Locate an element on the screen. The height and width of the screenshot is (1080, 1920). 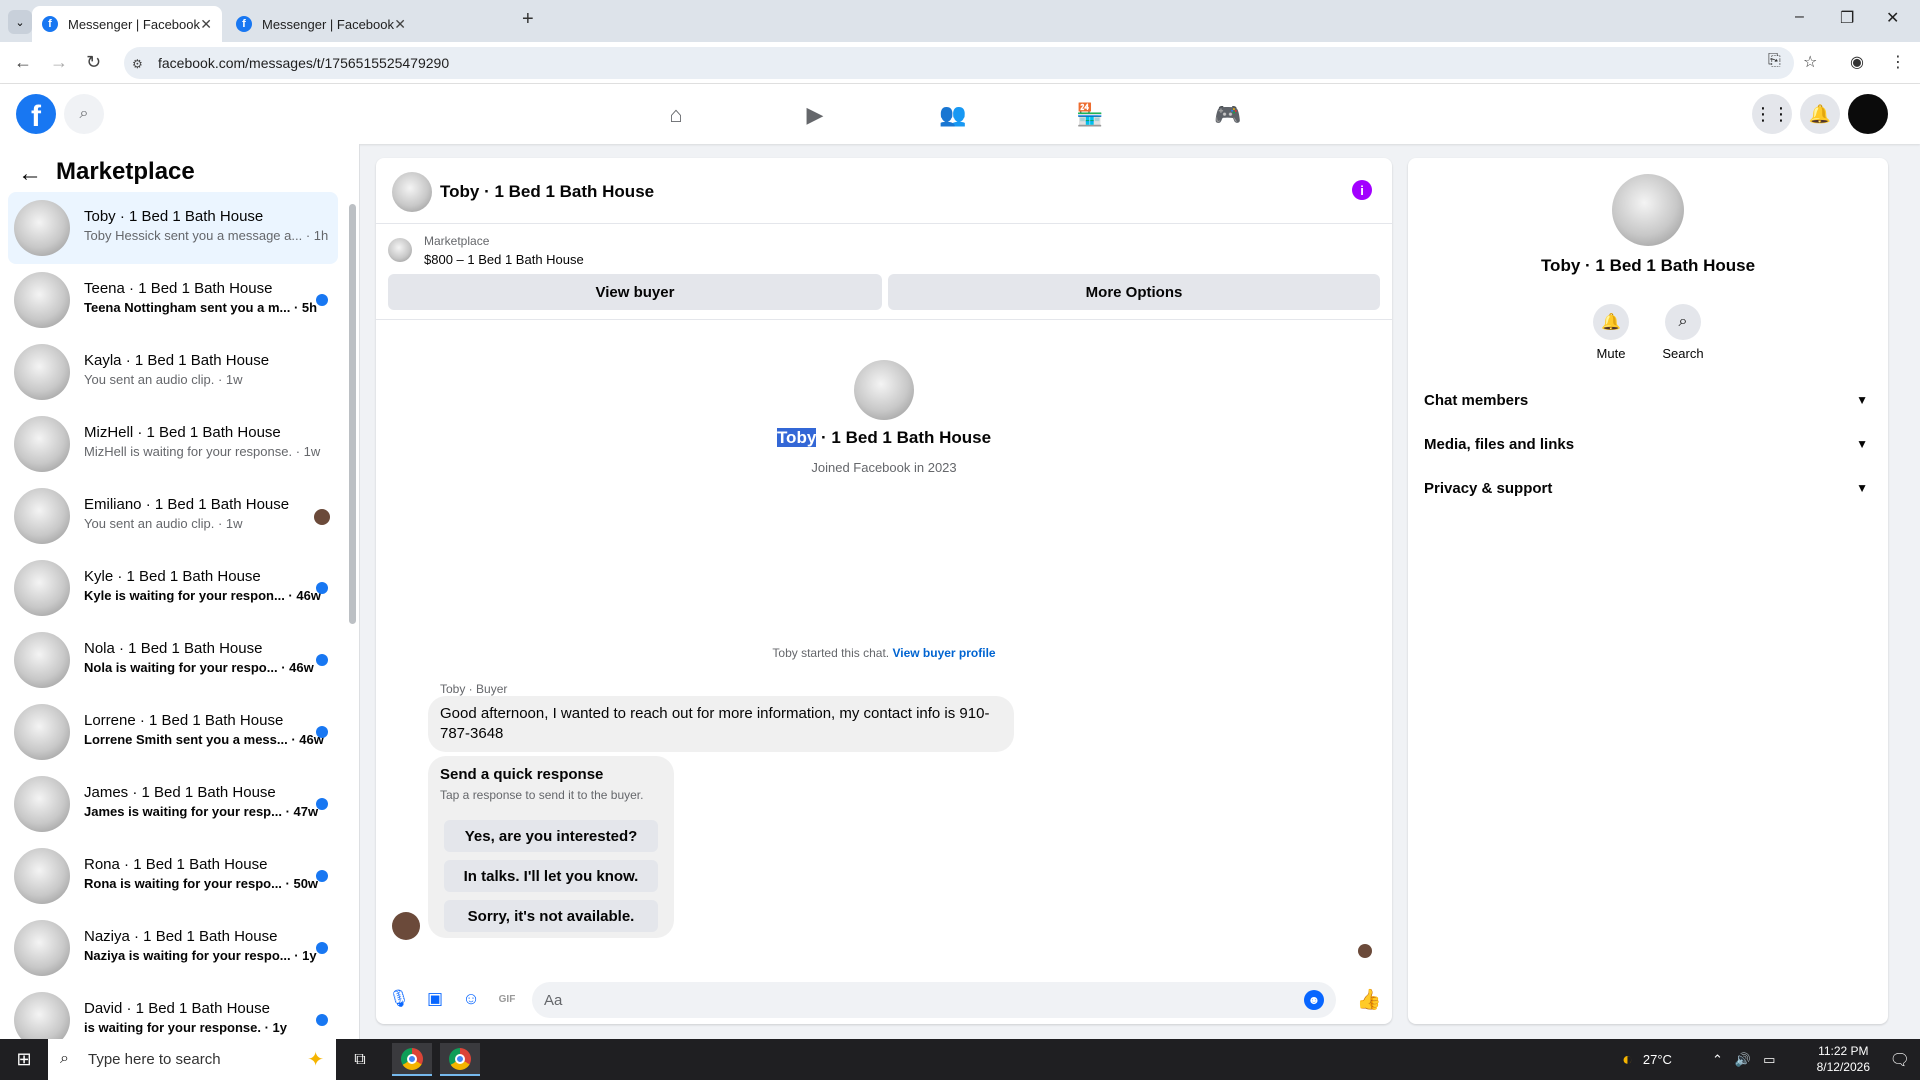
profile-icon: ◉ is located at coordinates (1857, 62).